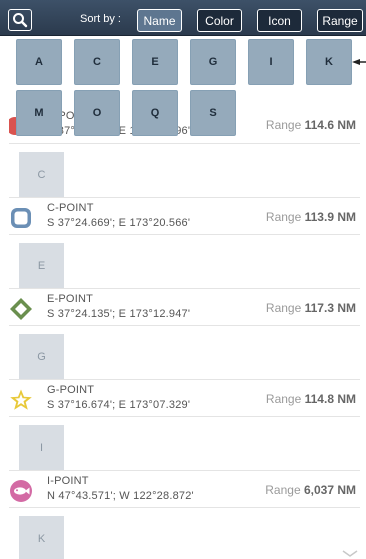 This screenshot has width=366, height=559. I want to click on letter-tile: I, so click(41, 447).